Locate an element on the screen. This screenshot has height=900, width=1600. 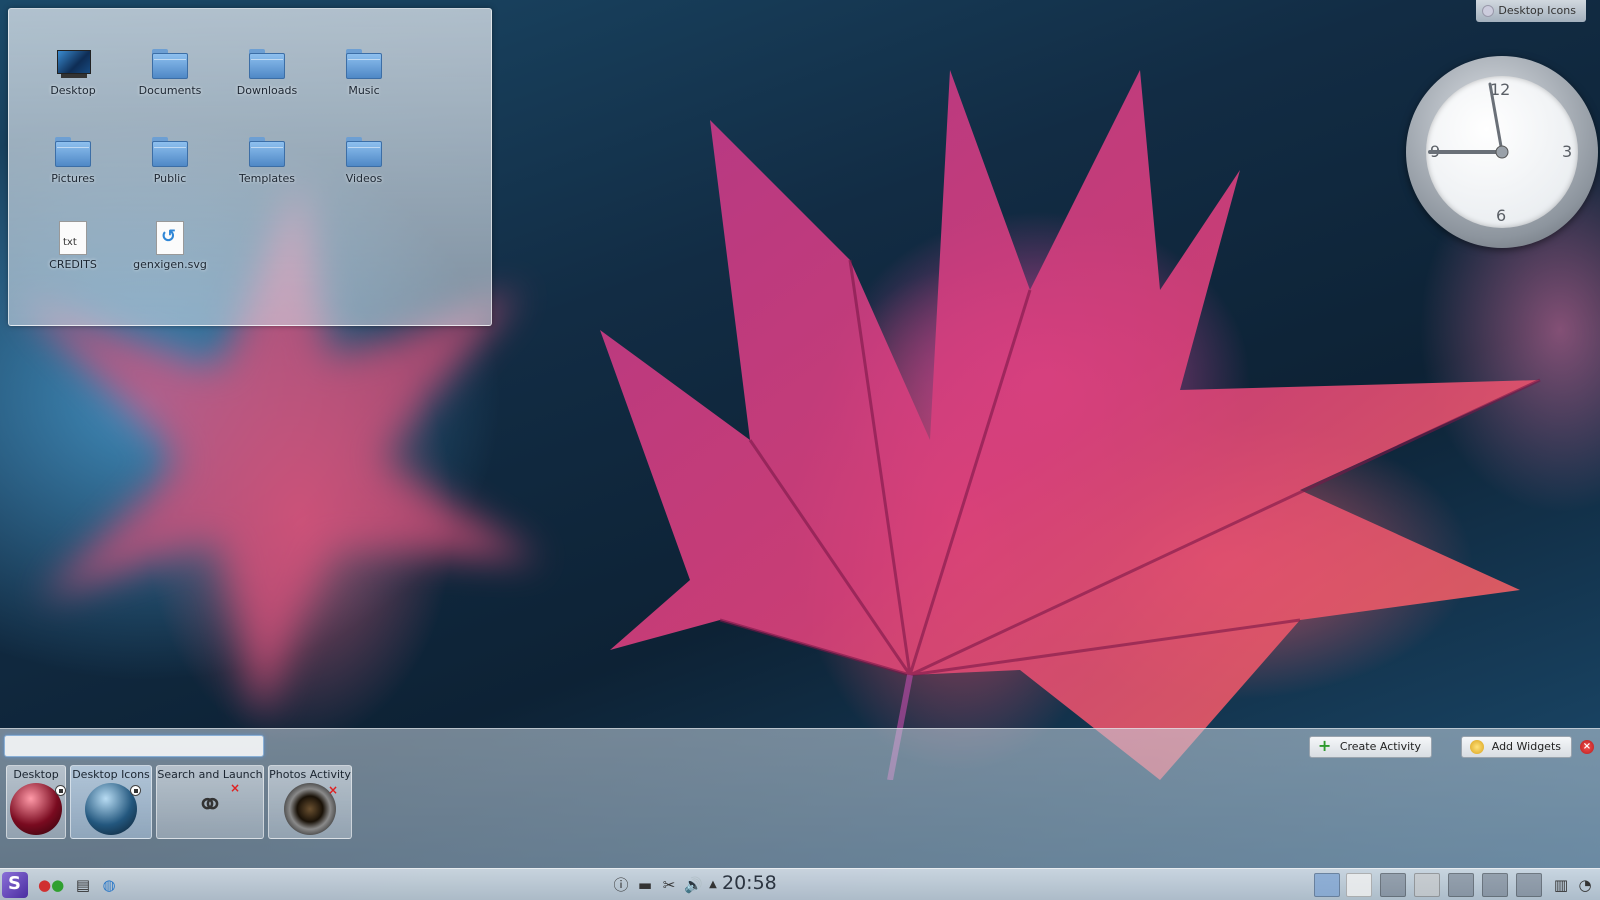
activity-desktop: Desktop is located at coordinates (36, 802).